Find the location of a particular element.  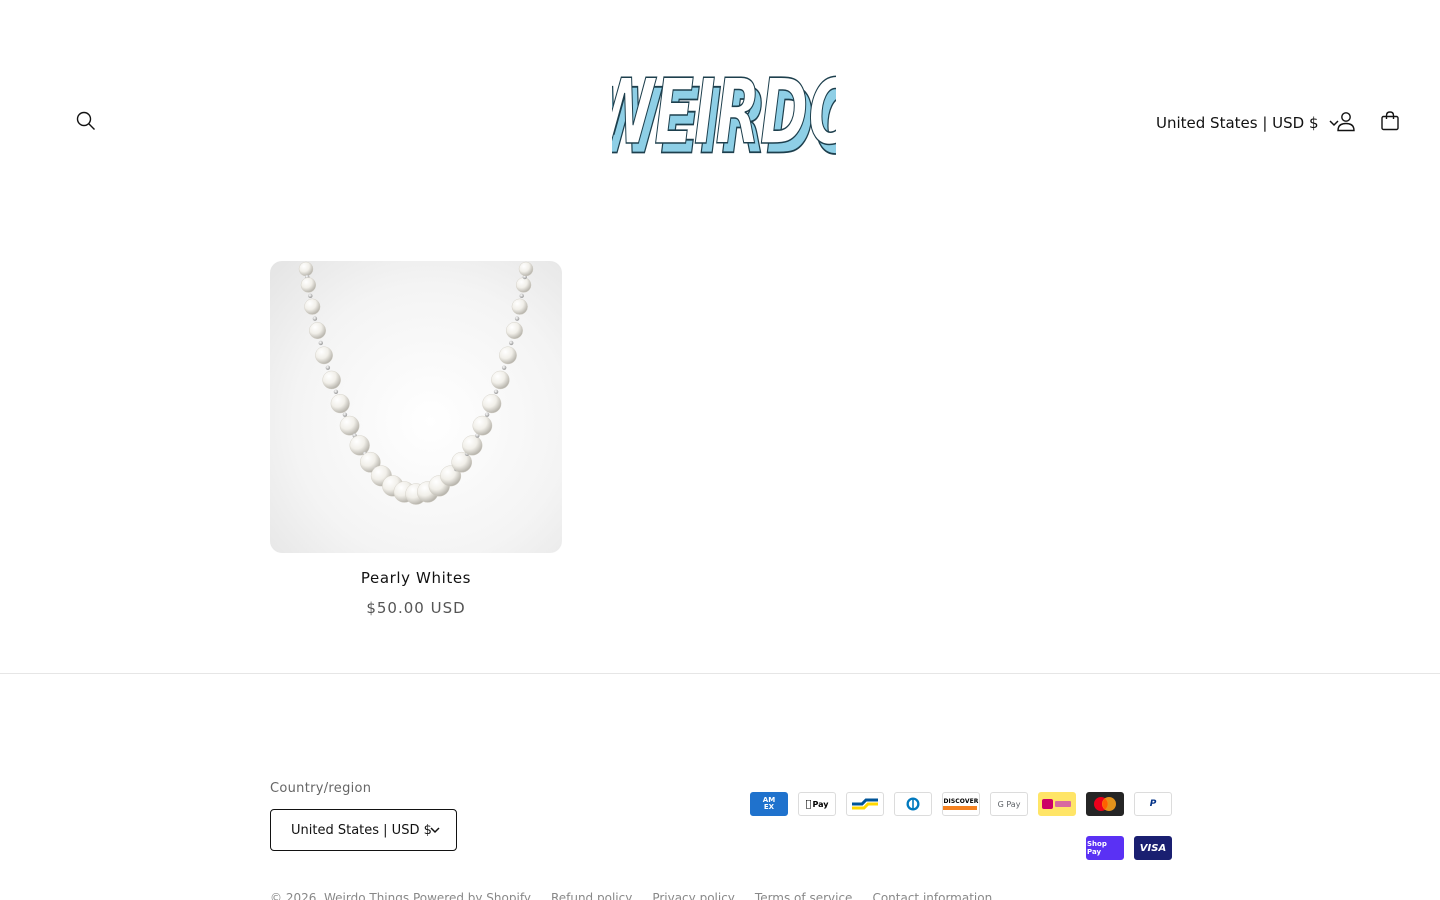

footer-link-refund: Refund policy is located at coordinates (591, 895).